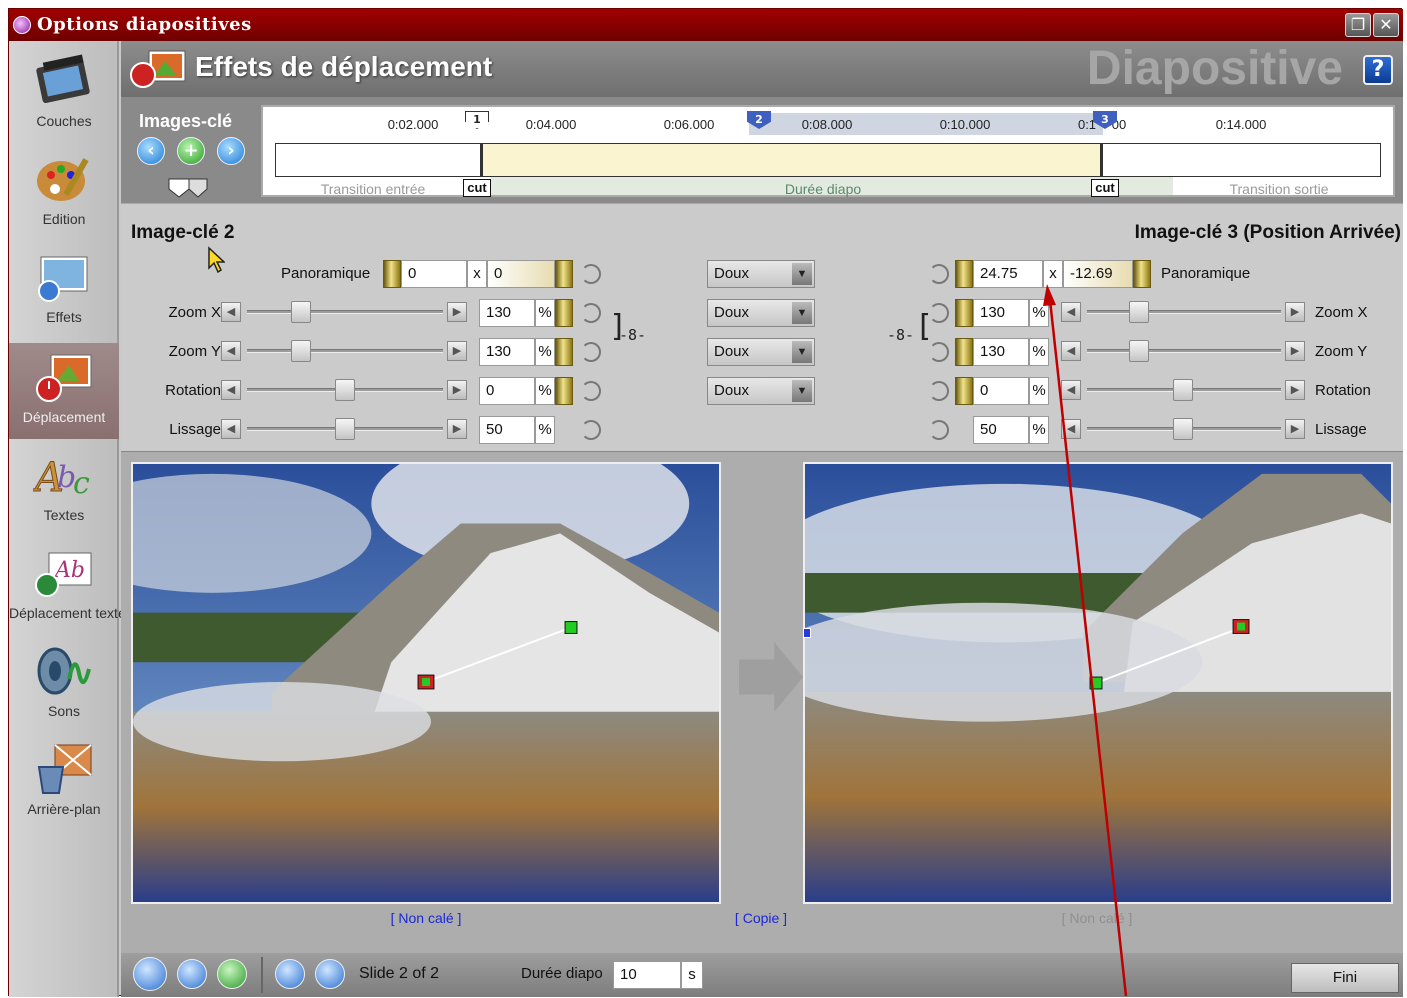 The width and height of the screenshot is (1407, 998). Describe the element at coordinates (1358, 25) in the screenshot. I see `restore-window-button: ❐` at that location.